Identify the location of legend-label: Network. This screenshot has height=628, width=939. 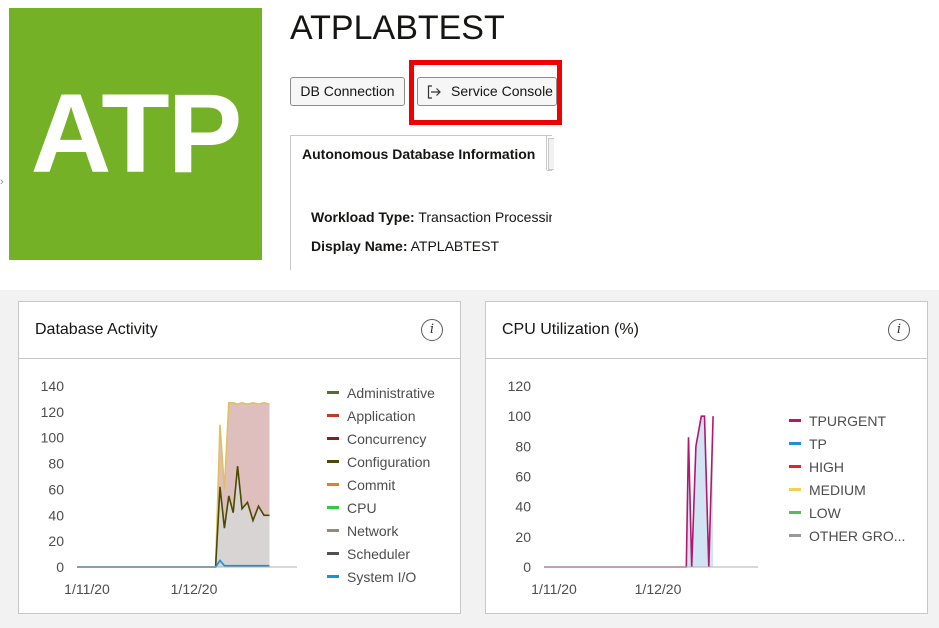
(373, 531).